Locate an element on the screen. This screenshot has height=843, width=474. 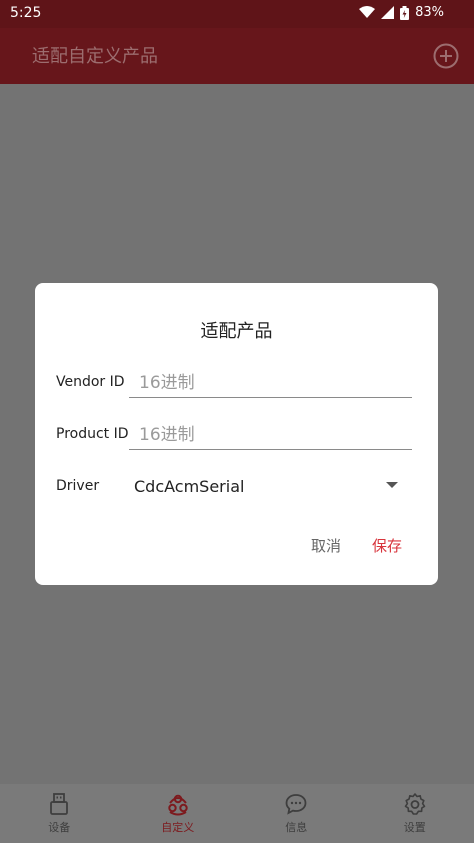
app-bar: 适配自定义产品 is located at coordinates (237, 56).